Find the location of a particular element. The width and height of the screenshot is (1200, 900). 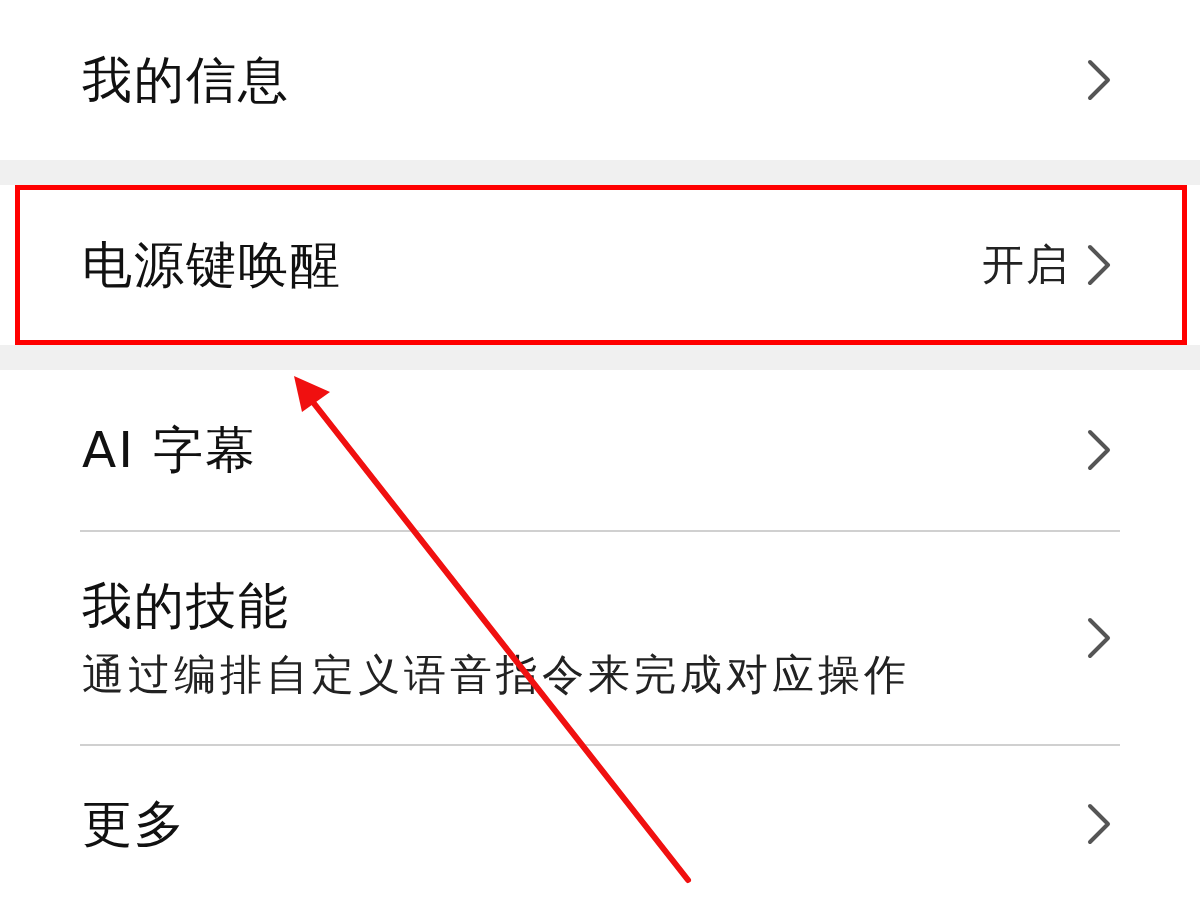

row-title: 我的技能 is located at coordinates (186, 605).